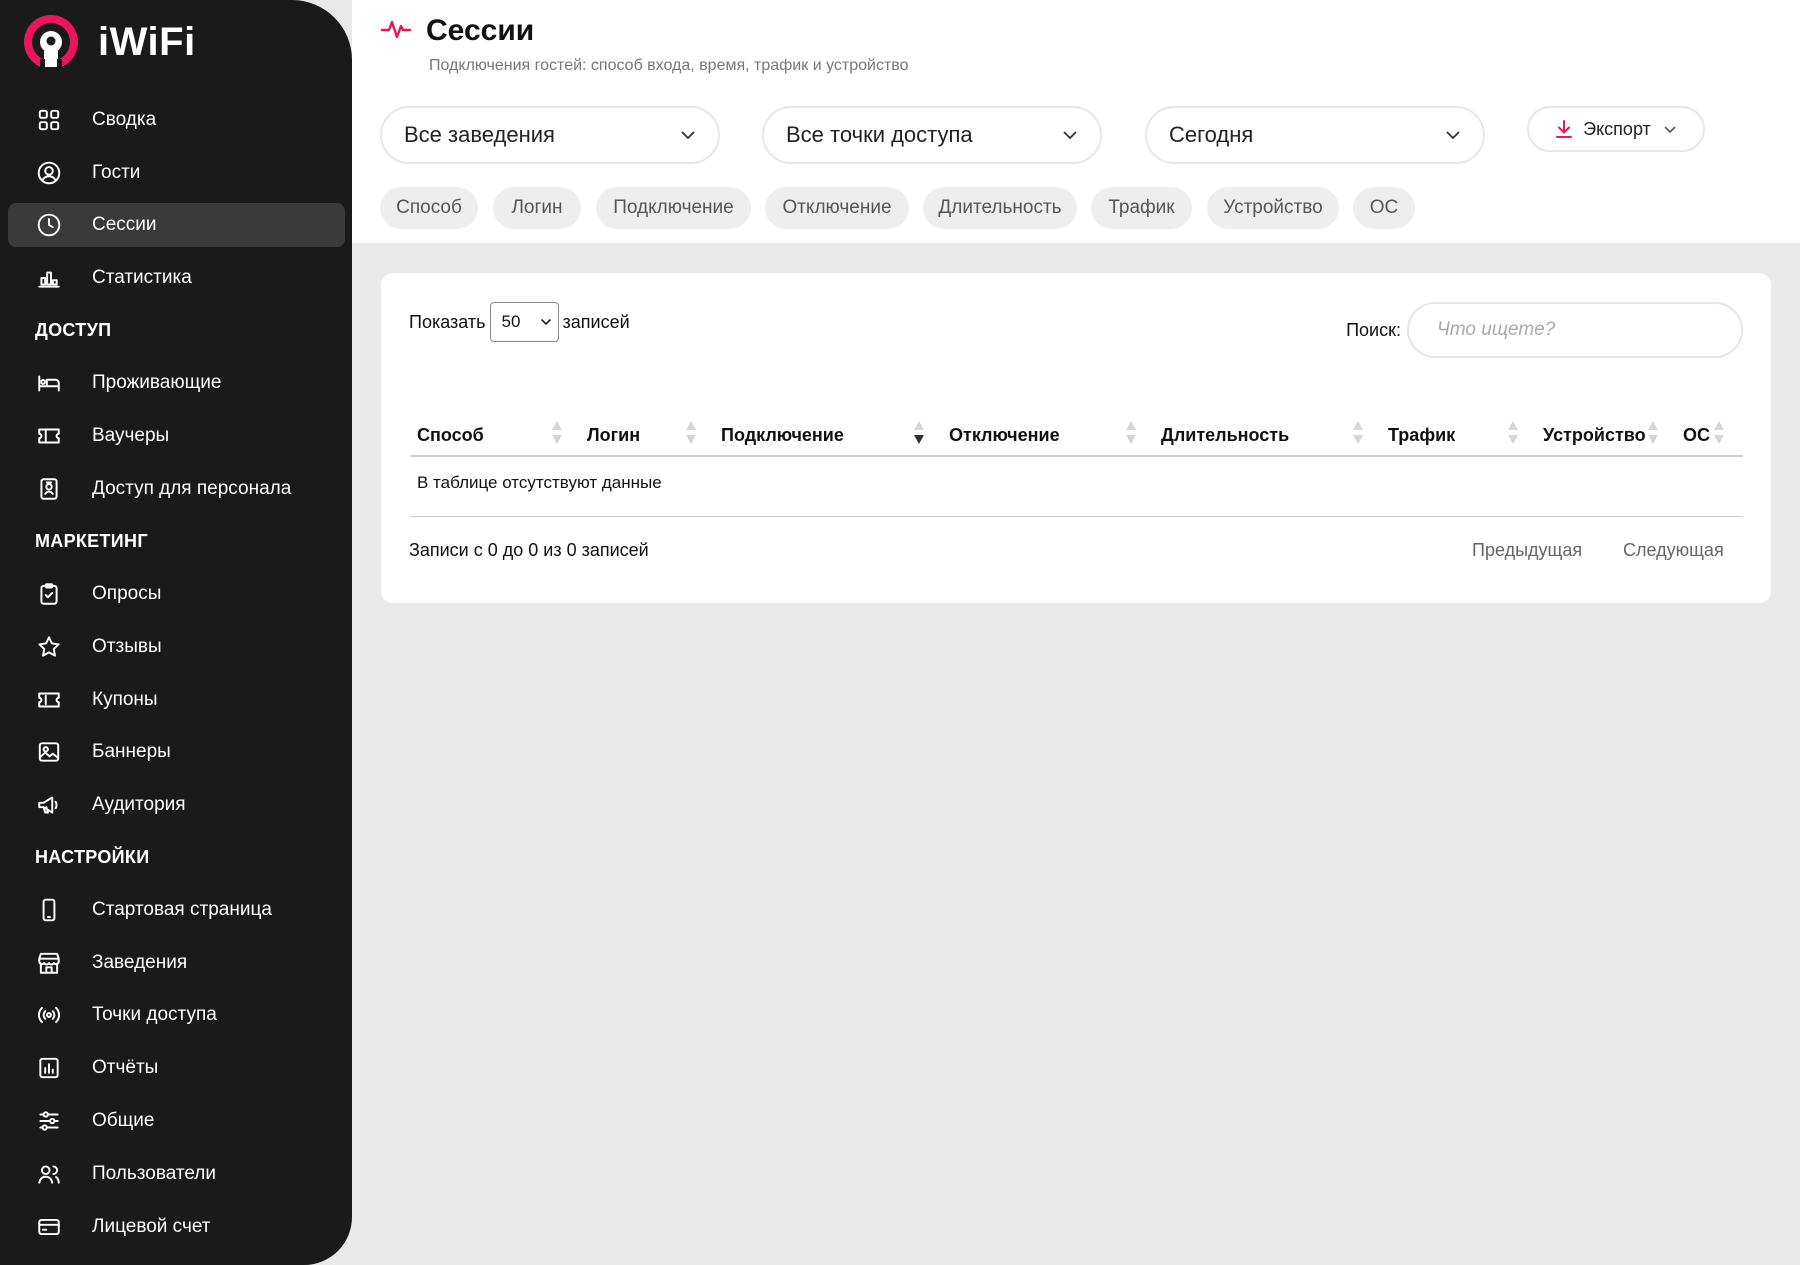  I want to click on phone-icon, so click(49, 910).